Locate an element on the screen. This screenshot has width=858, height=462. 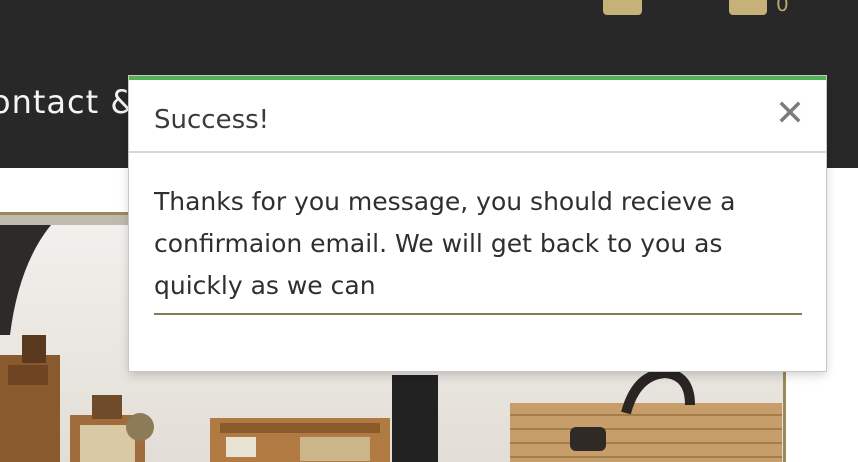
user-icon is located at coordinates (622, 7).